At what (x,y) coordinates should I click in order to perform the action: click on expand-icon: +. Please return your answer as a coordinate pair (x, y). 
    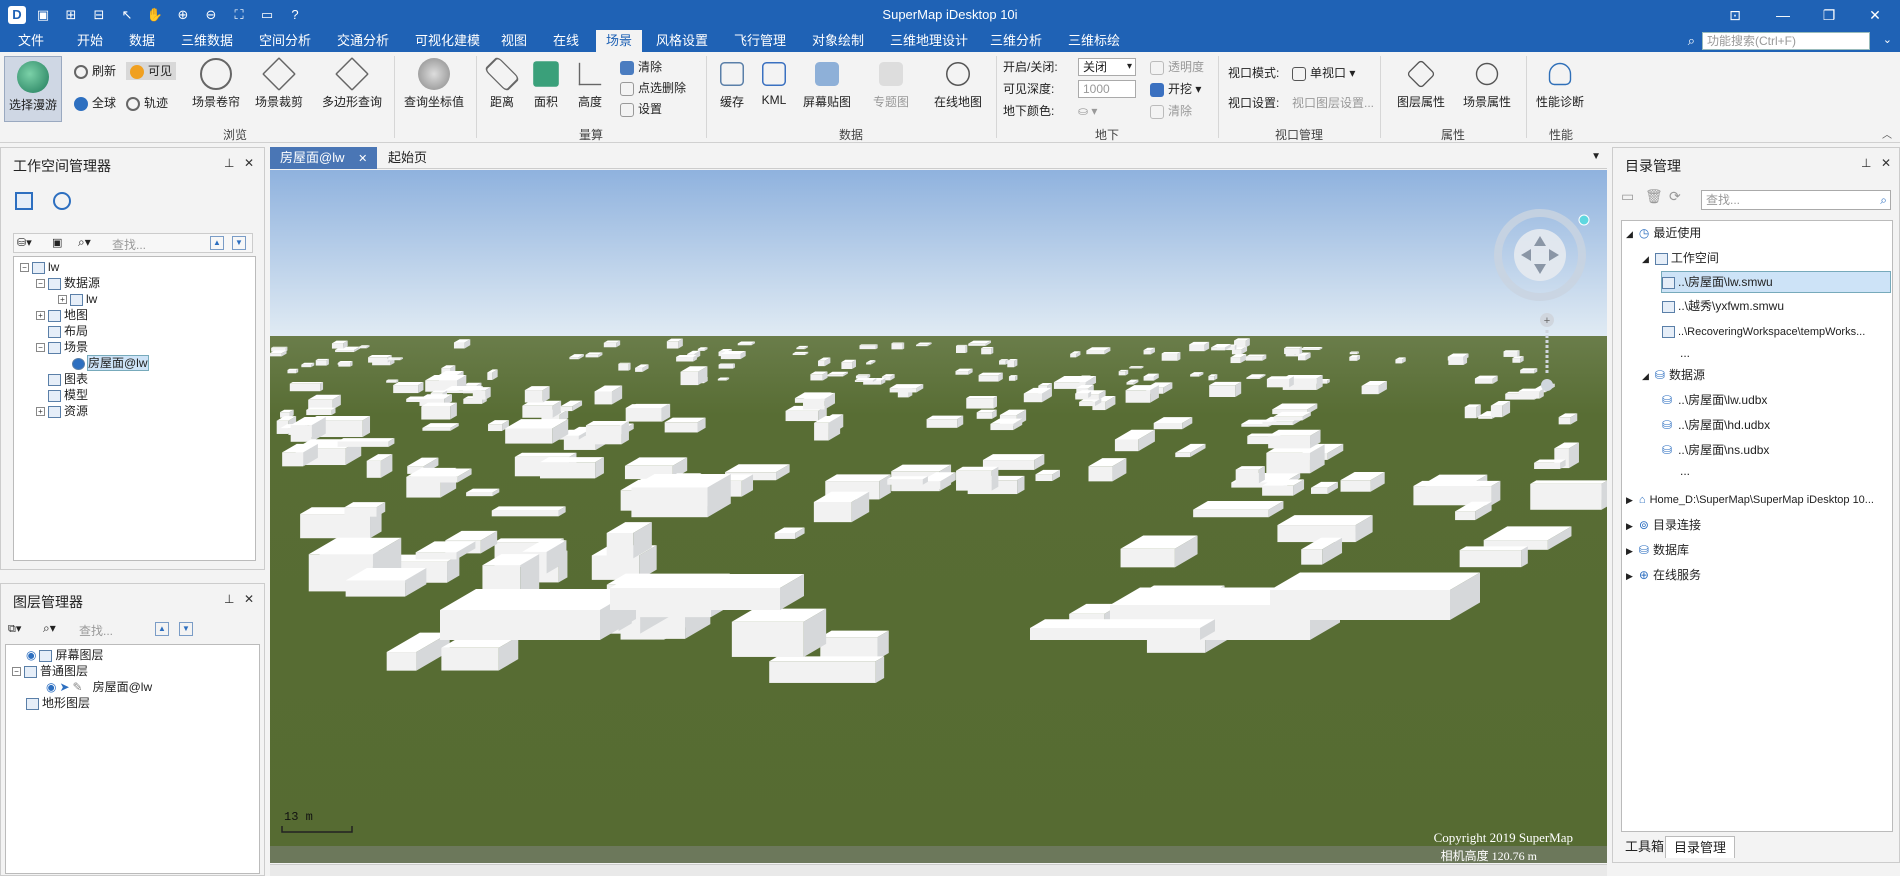
    Looking at the image, I should click on (40, 412).